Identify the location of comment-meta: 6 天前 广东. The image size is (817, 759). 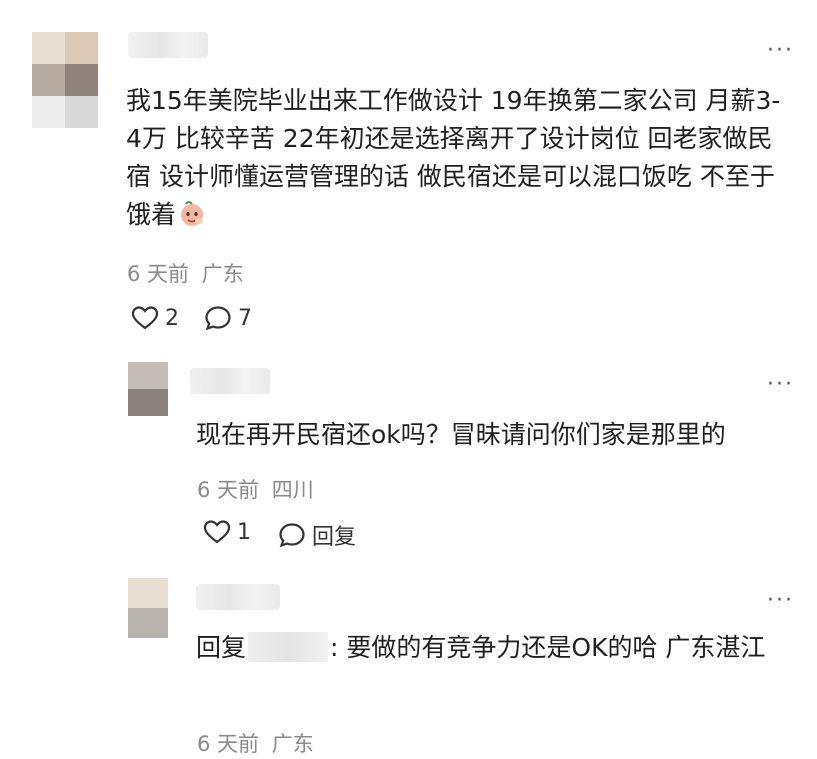
(185, 273).